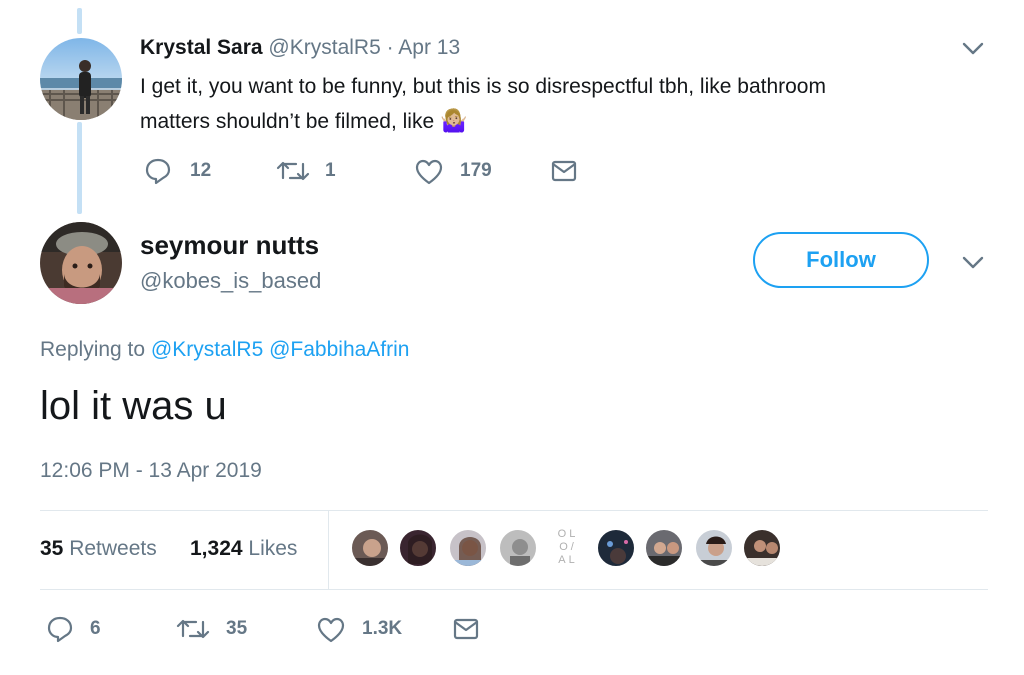 This screenshot has height=675, width=1024. What do you see at coordinates (453, 120) in the screenshot?
I see `shrug-emoji: 🤷🏼‍♀️` at bounding box center [453, 120].